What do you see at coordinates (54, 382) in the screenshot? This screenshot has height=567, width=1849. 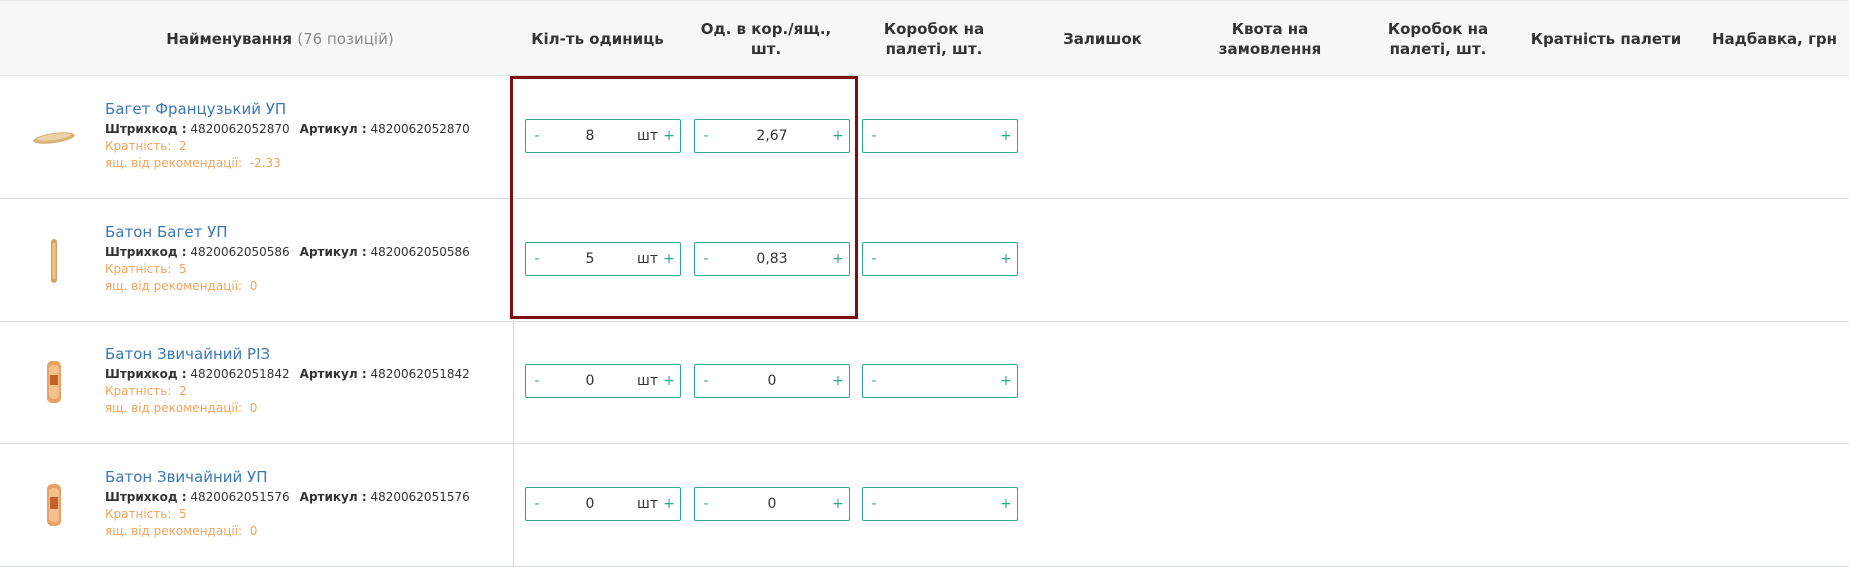 I see `product-image-sliced-loaf` at bounding box center [54, 382].